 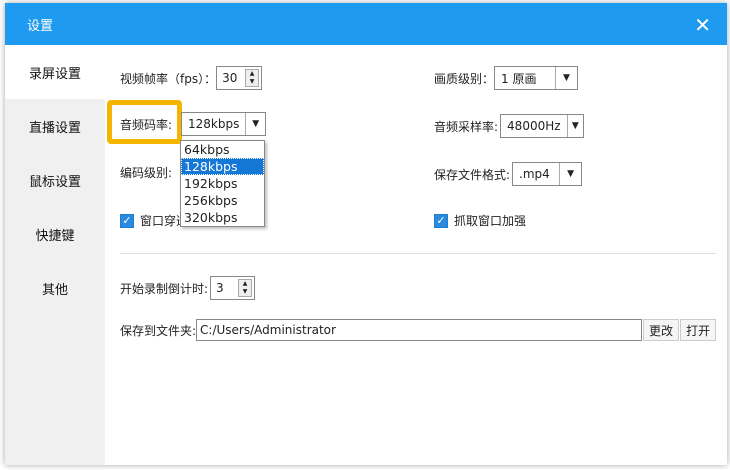 What do you see at coordinates (168, 78) in the screenshot?
I see `fps-label: 视频帧率（fps）：` at bounding box center [168, 78].